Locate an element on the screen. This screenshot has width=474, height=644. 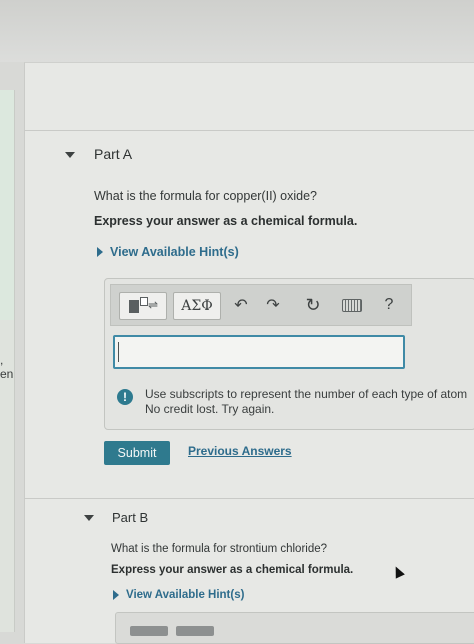
redo-icon: ↷ is located at coordinates (273, 305).